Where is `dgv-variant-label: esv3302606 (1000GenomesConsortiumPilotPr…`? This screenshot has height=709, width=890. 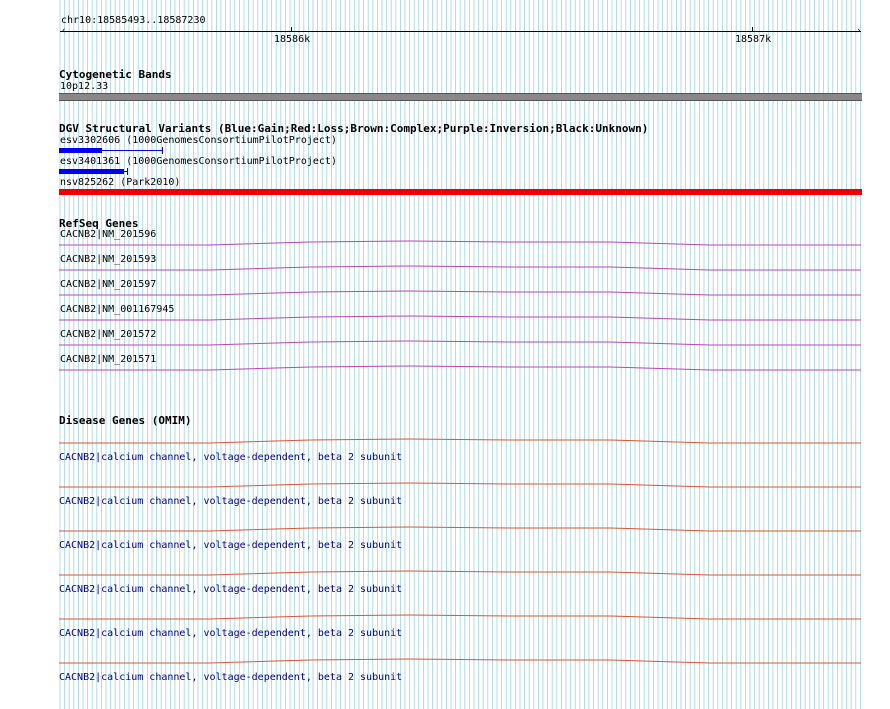 dgv-variant-label: esv3302606 (1000GenomesConsortiumPilotPr… is located at coordinates (198, 141).